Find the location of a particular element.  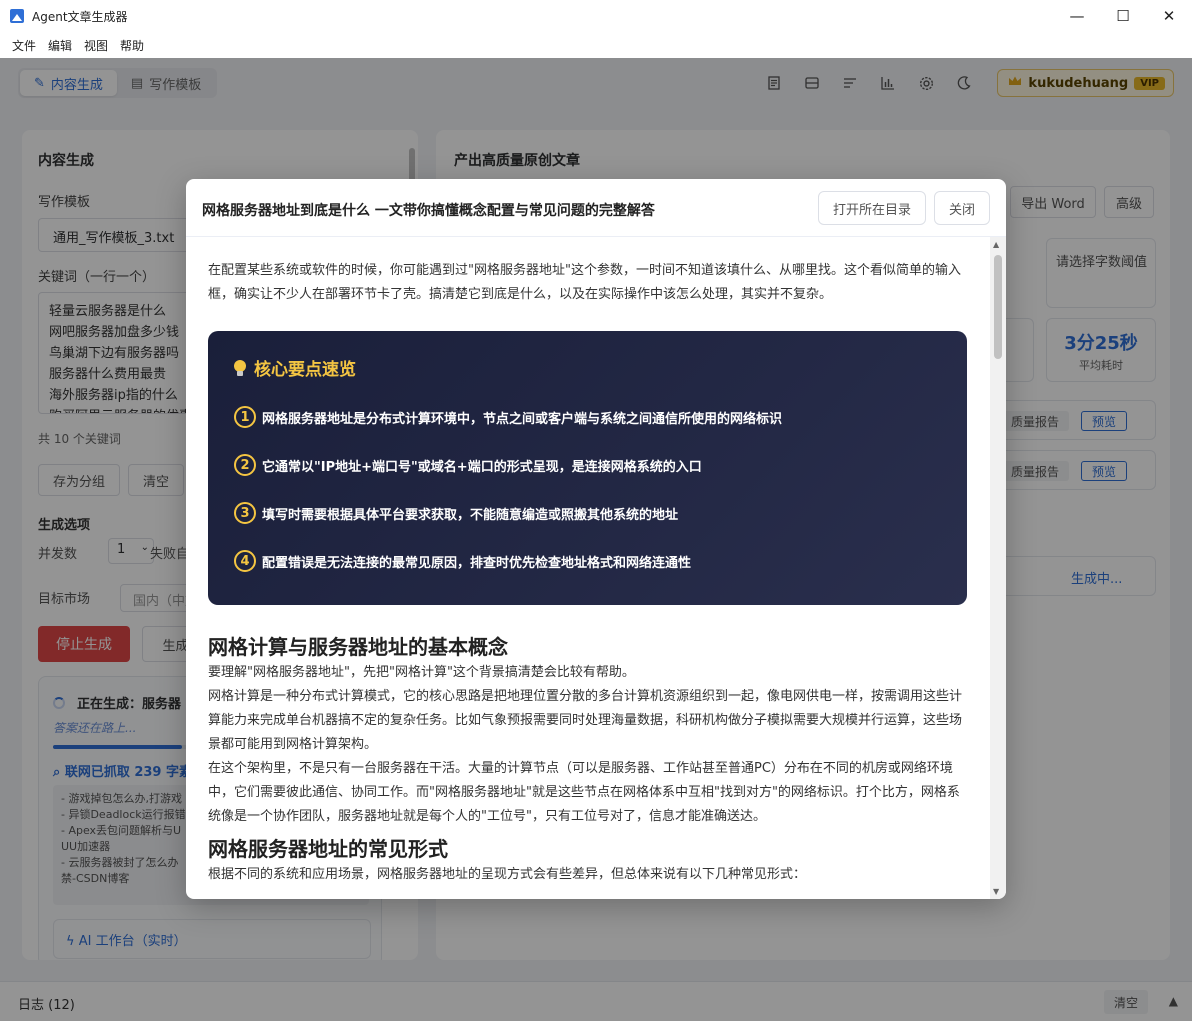

key-points-title-text: 核心要点速览 is located at coordinates (305, 370).